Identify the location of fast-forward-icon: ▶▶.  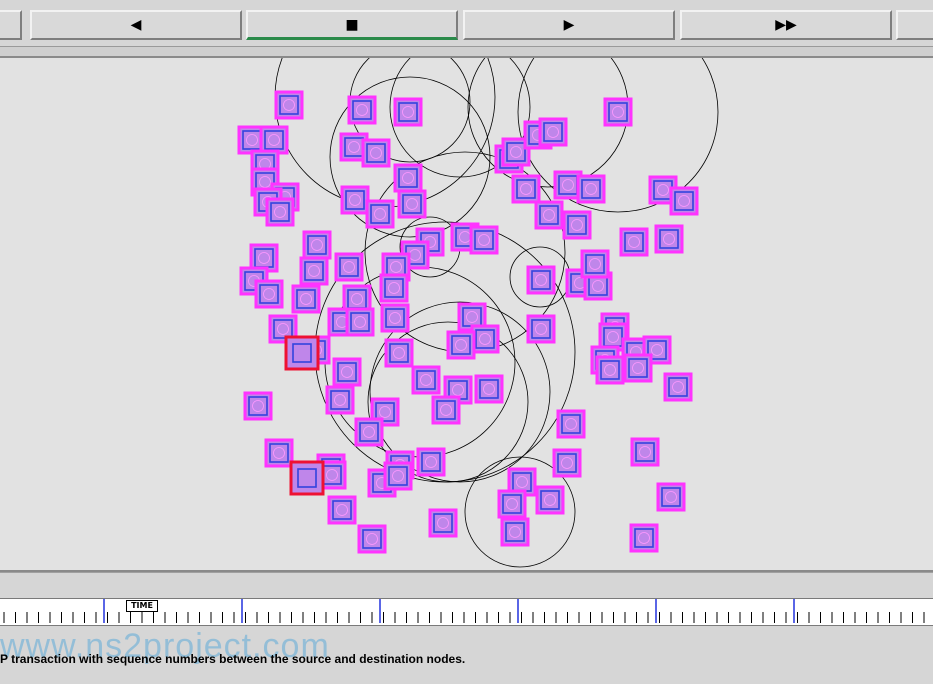
(786, 25).